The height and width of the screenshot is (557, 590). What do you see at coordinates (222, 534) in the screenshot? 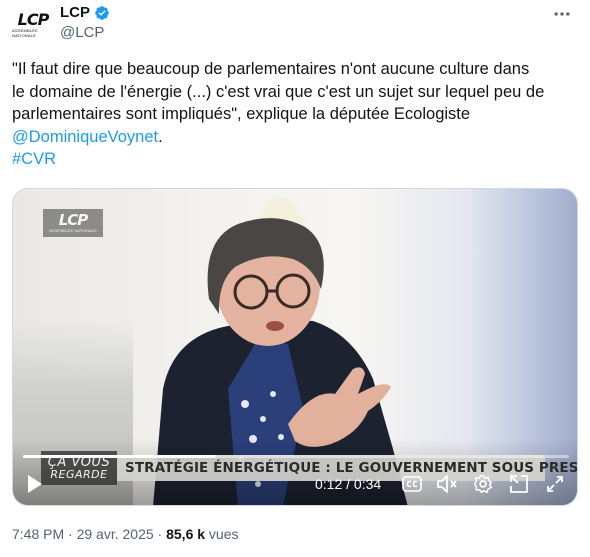
I see `views-label: vues` at bounding box center [222, 534].